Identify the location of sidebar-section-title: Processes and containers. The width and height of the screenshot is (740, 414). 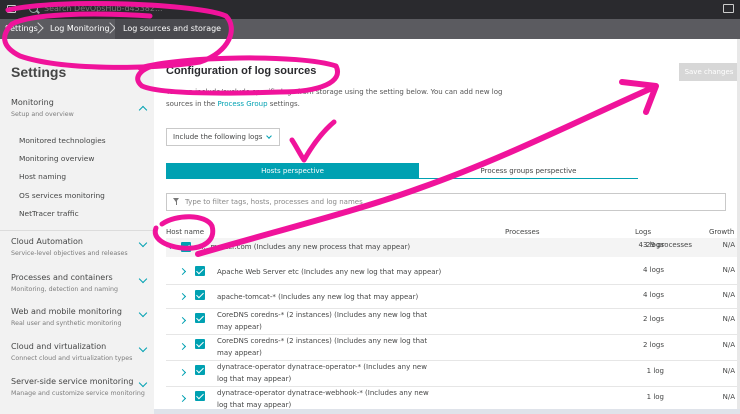
(62, 277).